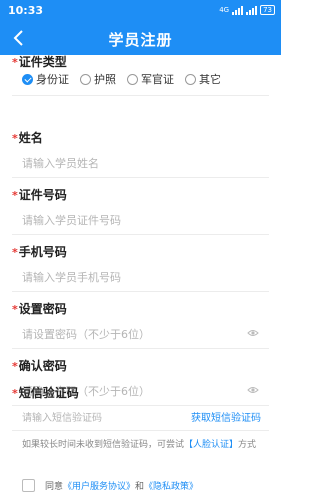 The height and width of the screenshot is (500, 320). What do you see at coordinates (60, 163) in the screenshot?
I see `name-input: 请输入学员姓名` at bounding box center [60, 163].